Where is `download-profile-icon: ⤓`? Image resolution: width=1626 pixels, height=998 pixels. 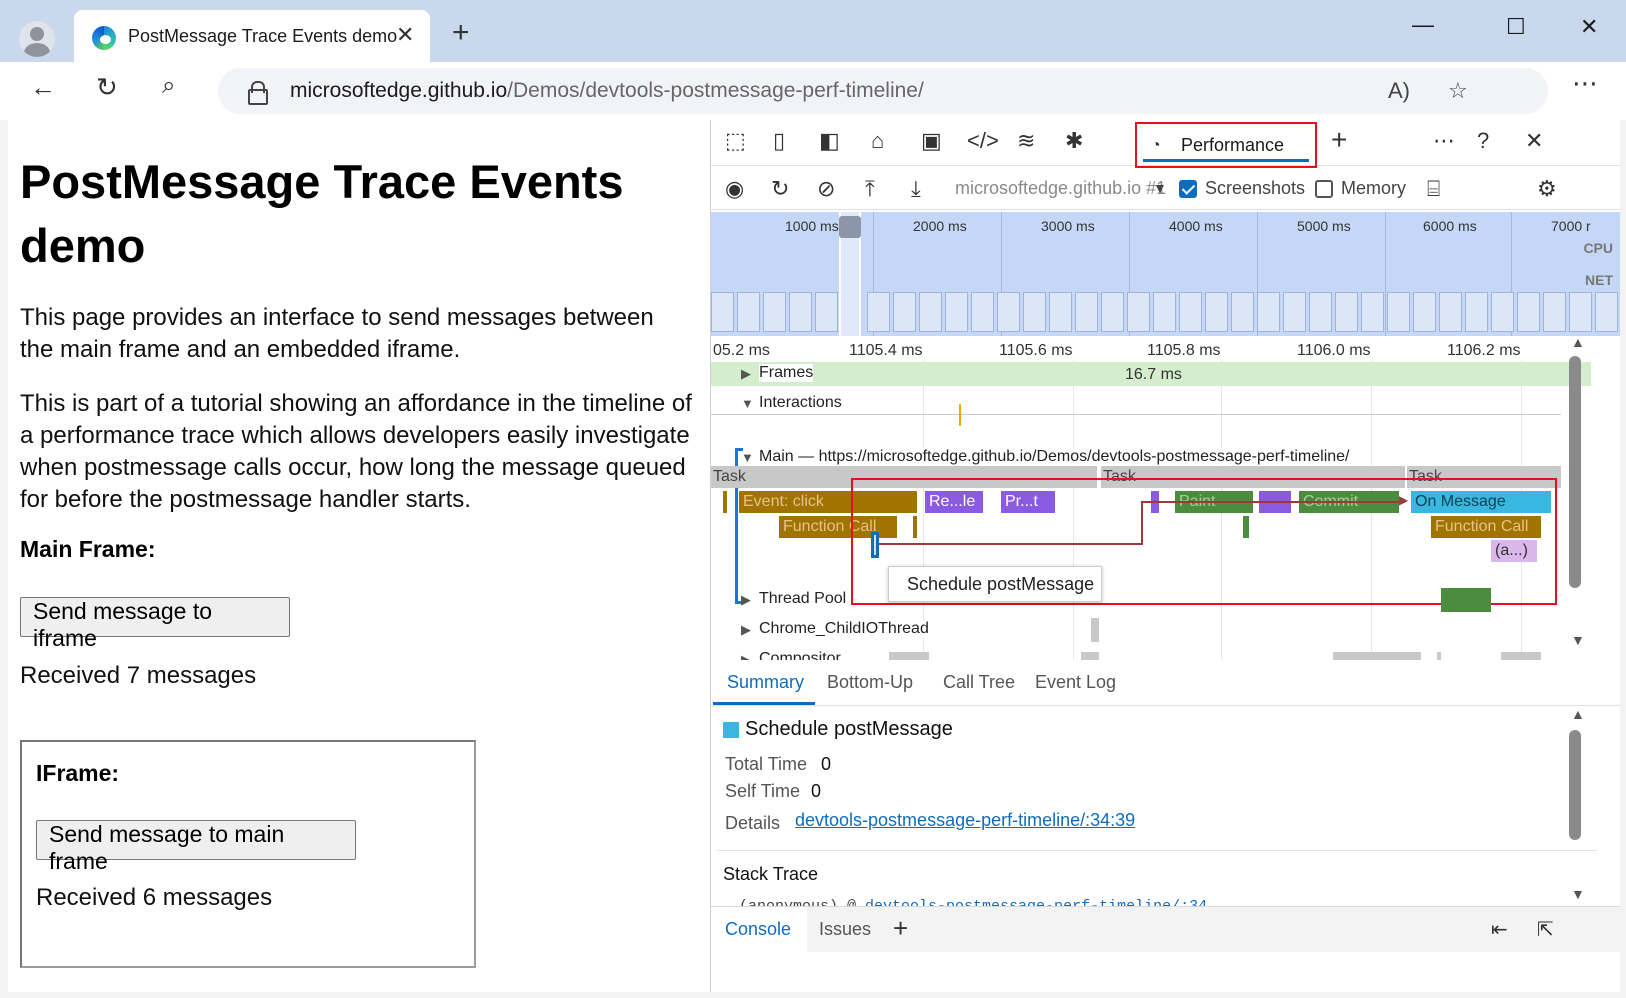 download-profile-icon: ⤓ is located at coordinates (916, 189).